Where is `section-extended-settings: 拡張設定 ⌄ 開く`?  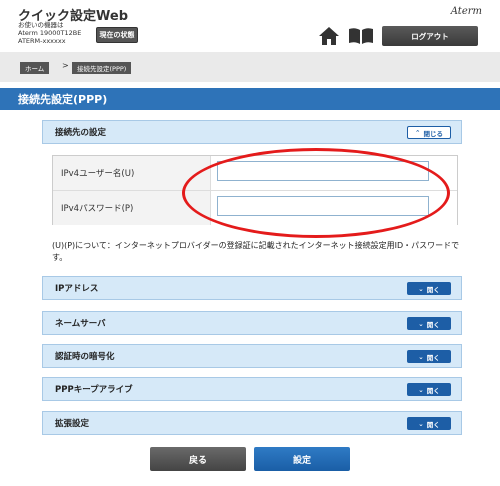 section-extended-settings: 拡張設定 ⌄ 開く is located at coordinates (252, 423).